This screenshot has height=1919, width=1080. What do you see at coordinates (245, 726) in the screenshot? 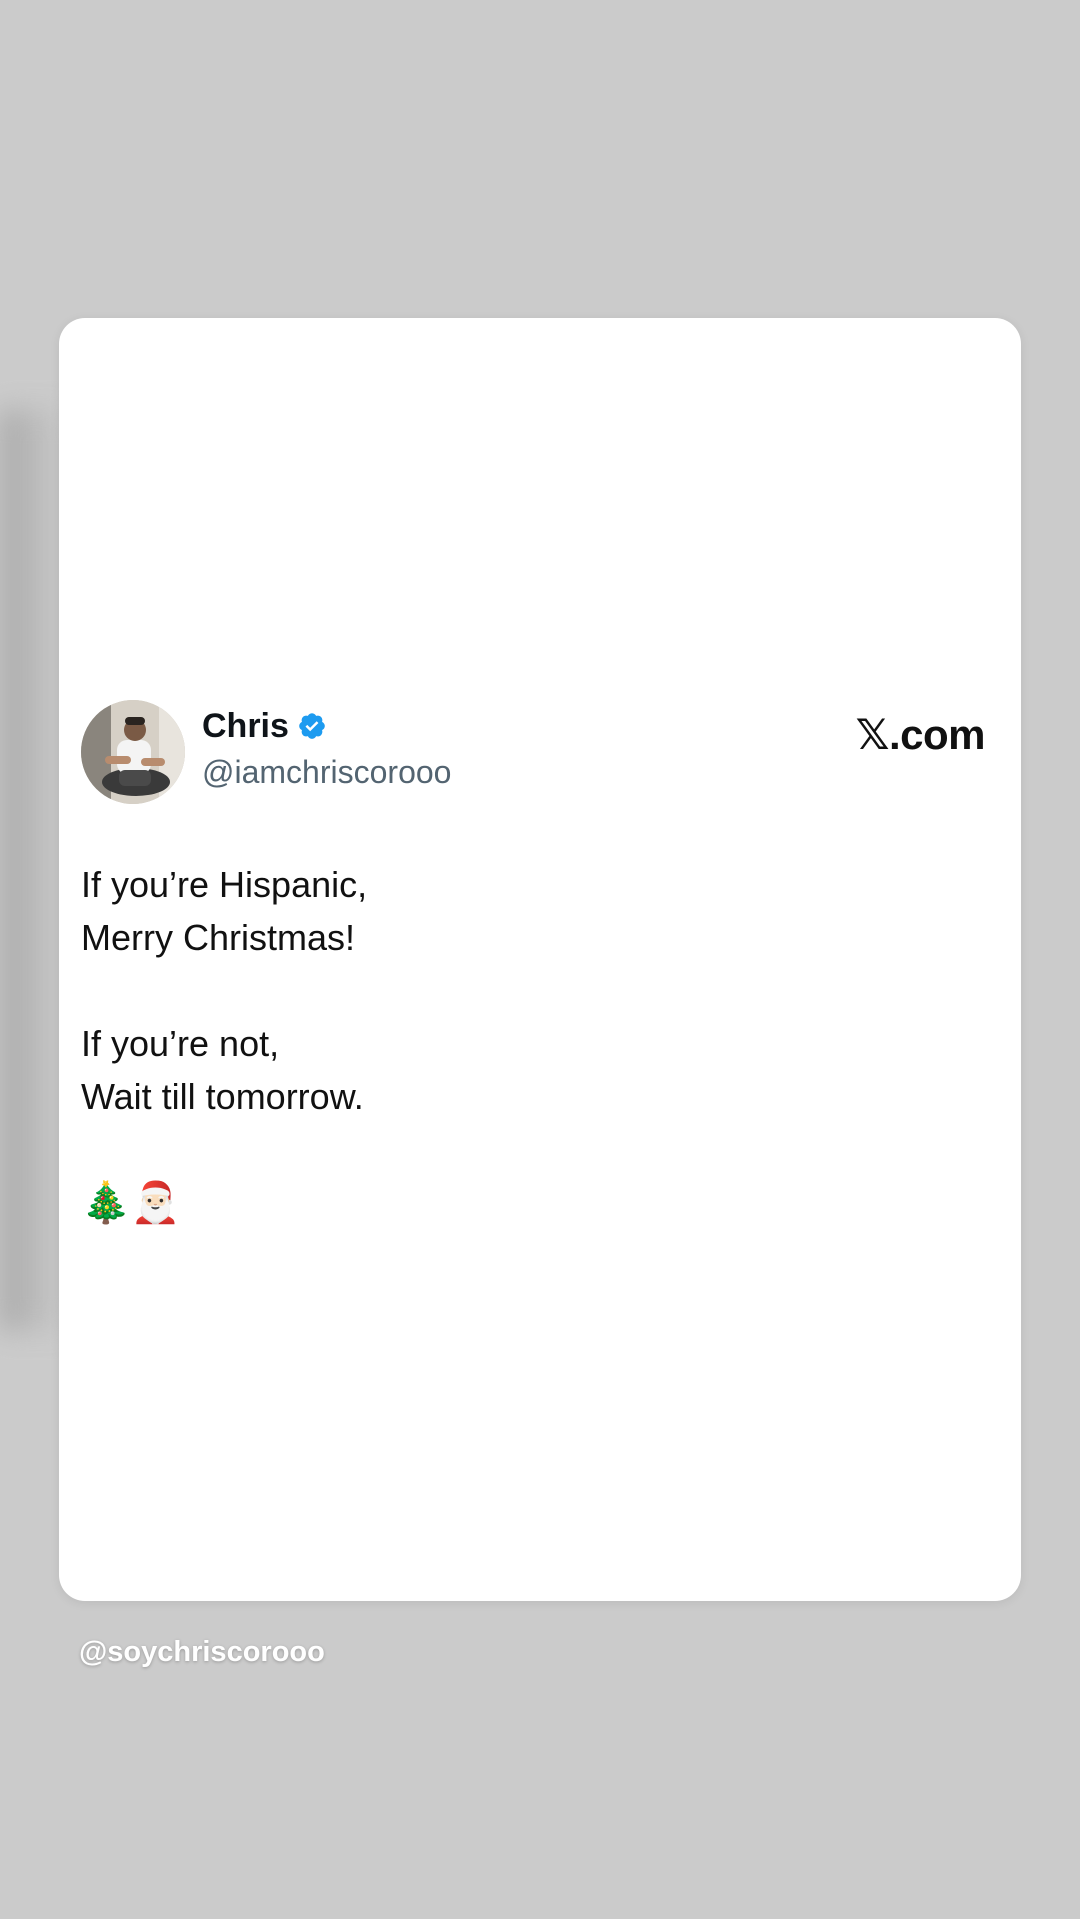
I see `author-name: Chris` at bounding box center [245, 726].